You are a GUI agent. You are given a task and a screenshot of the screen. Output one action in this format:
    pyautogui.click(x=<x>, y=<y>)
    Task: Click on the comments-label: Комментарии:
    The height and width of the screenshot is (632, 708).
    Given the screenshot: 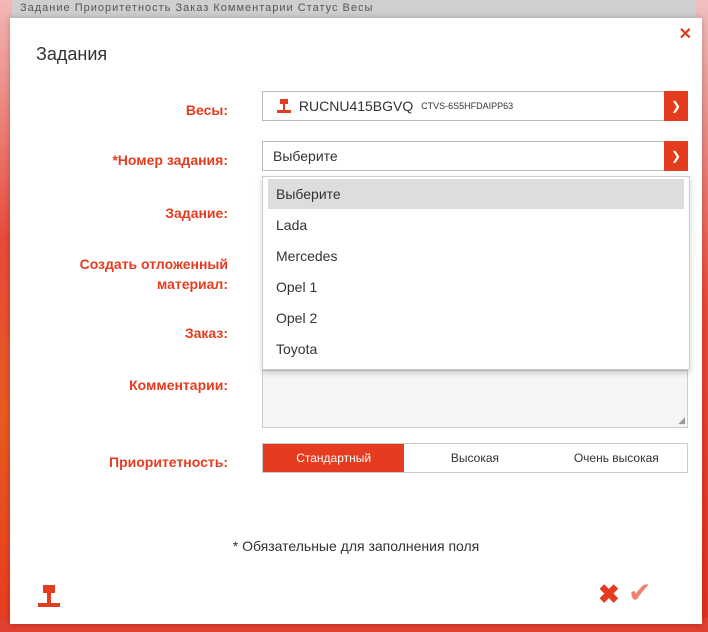 What is the action you would take?
    pyautogui.click(x=178, y=385)
    